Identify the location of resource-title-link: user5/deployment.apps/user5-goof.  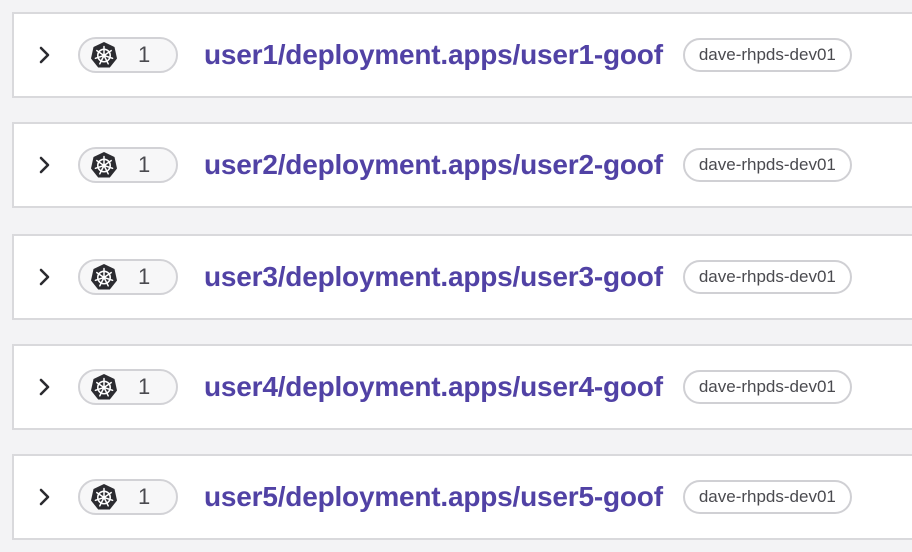
(433, 497).